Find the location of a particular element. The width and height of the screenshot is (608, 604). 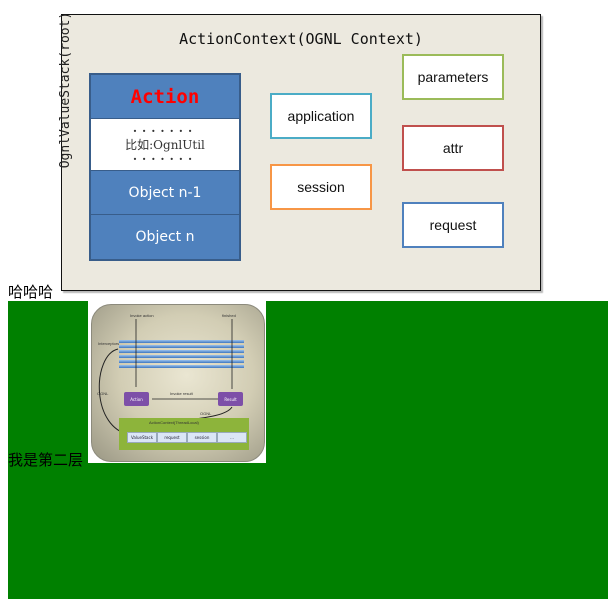

layer-two-label: 我是第二层 is located at coordinates (46, 460).